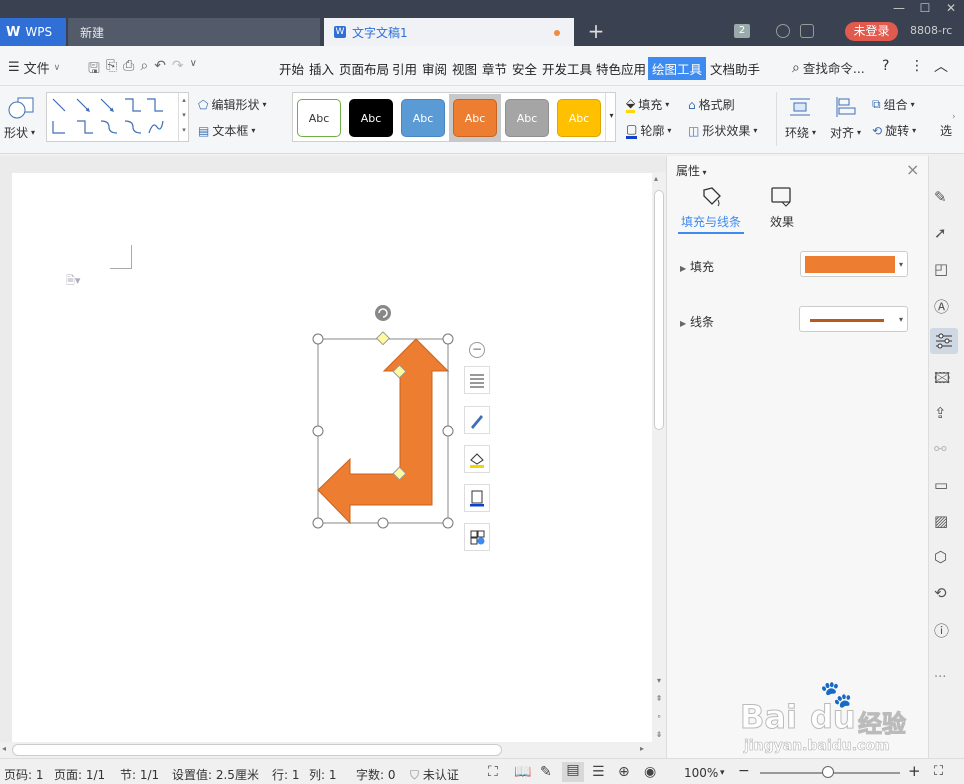 The height and width of the screenshot is (784, 964). What do you see at coordinates (647, 104) in the screenshot?
I see `fill-button: ⬙ 填充 ▾` at bounding box center [647, 104].